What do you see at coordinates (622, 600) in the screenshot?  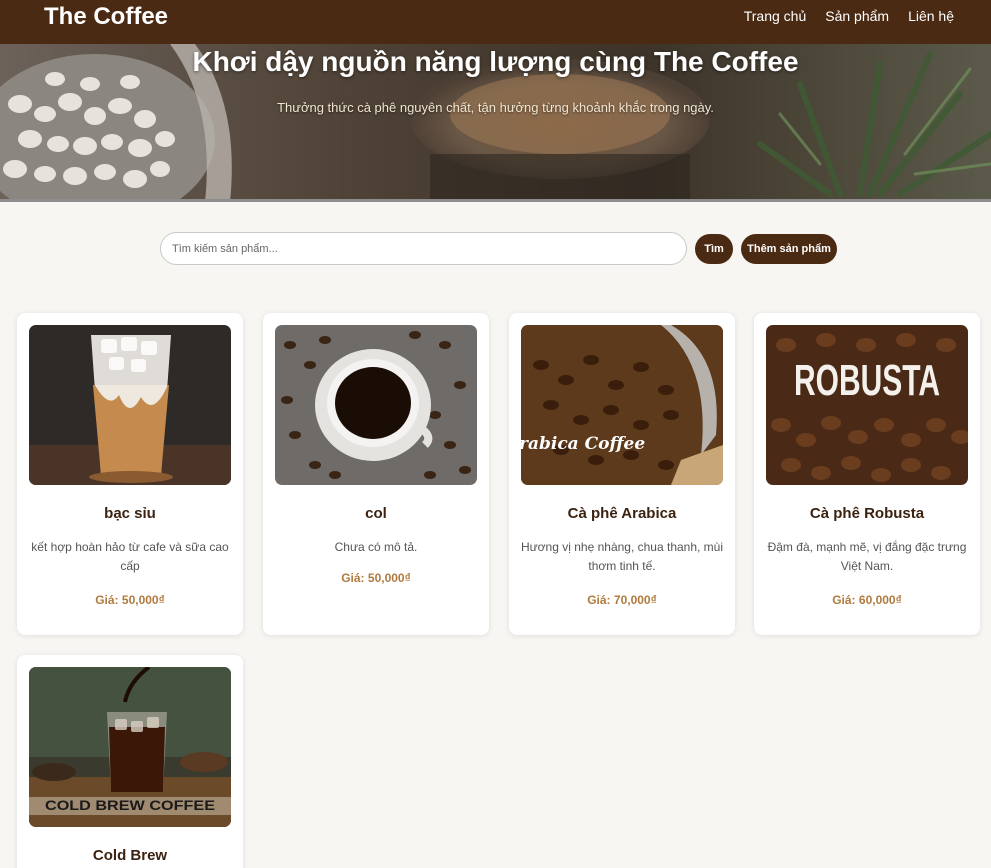 I see `product-price: Giá: 70,000₫` at bounding box center [622, 600].